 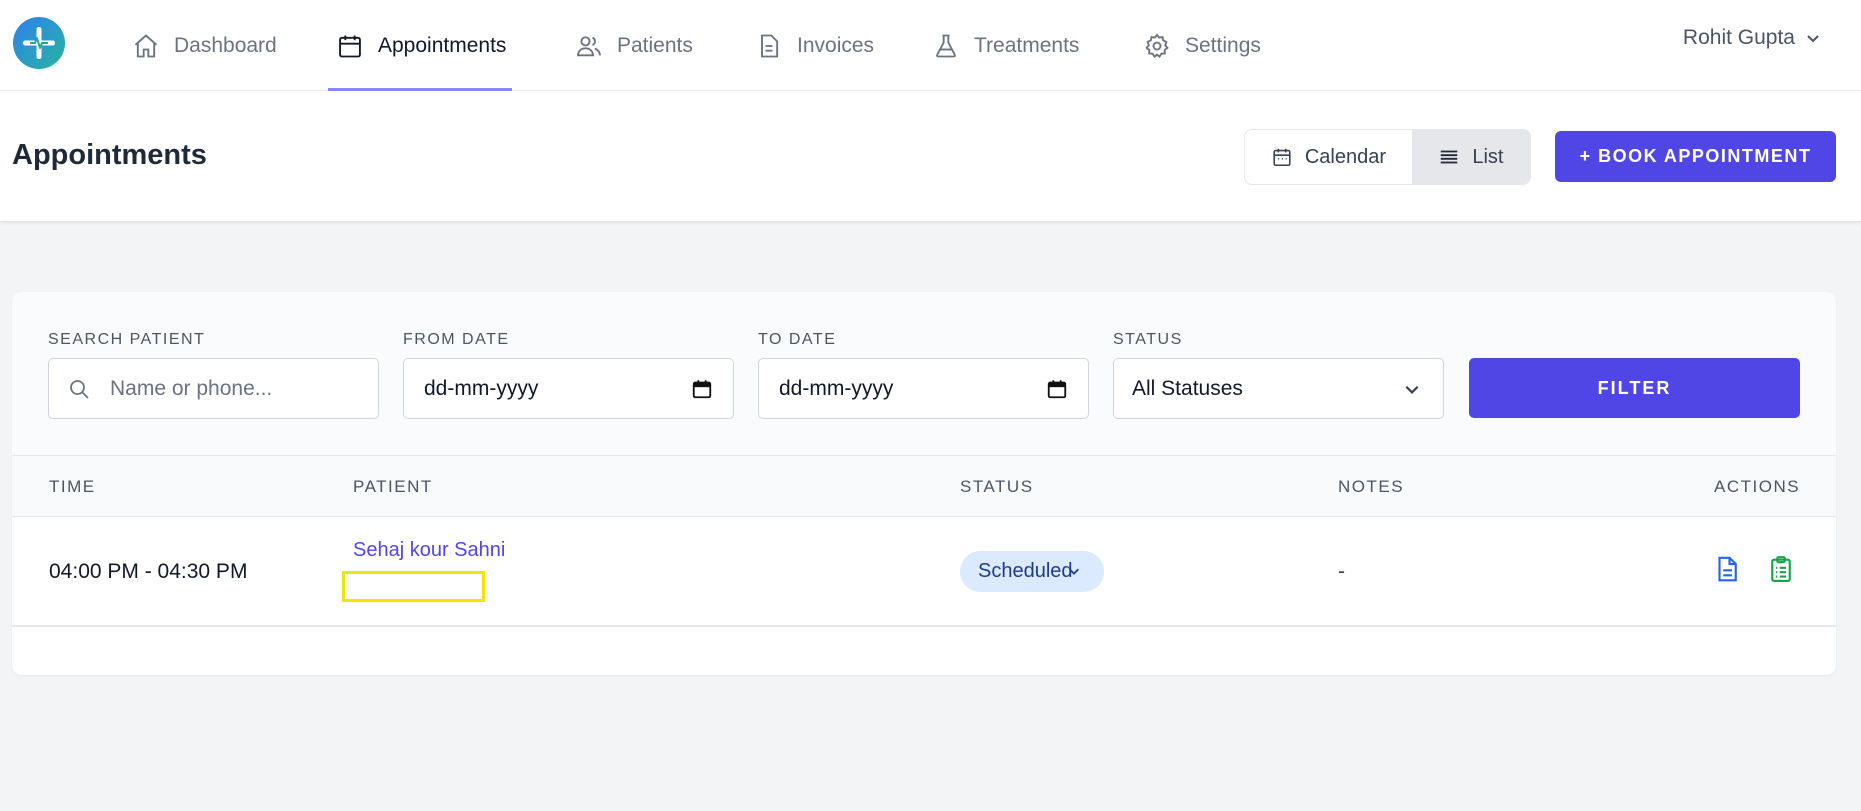 I want to click on user-name: Rohit Gupta, so click(x=1738, y=37).